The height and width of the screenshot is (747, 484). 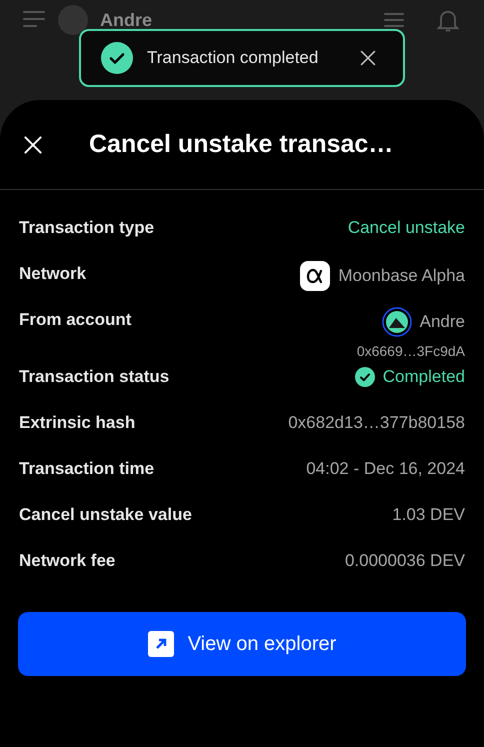 I want to click on external-link-icon, so click(x=161, y=644).